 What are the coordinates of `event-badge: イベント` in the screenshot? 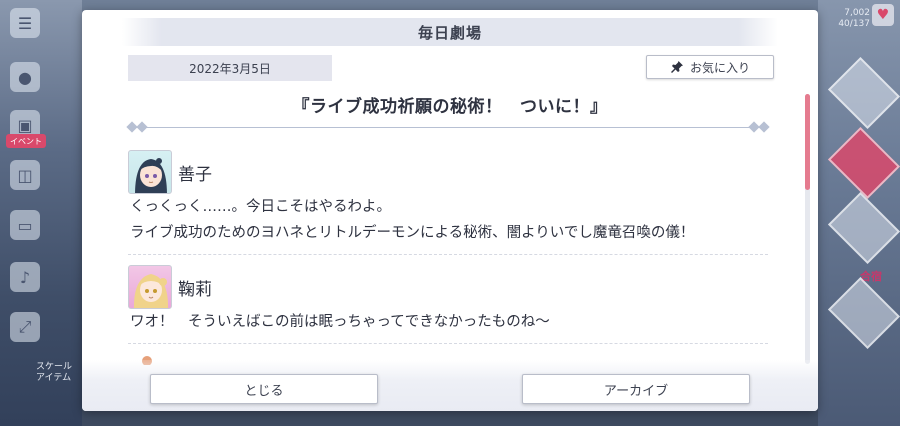 It's located at (26, 141).